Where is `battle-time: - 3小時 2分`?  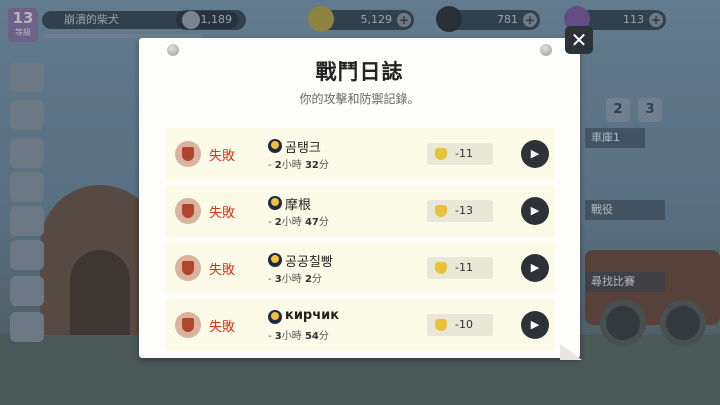
battle-time: - 3小時 2分 is located at coordinates (295, 279).